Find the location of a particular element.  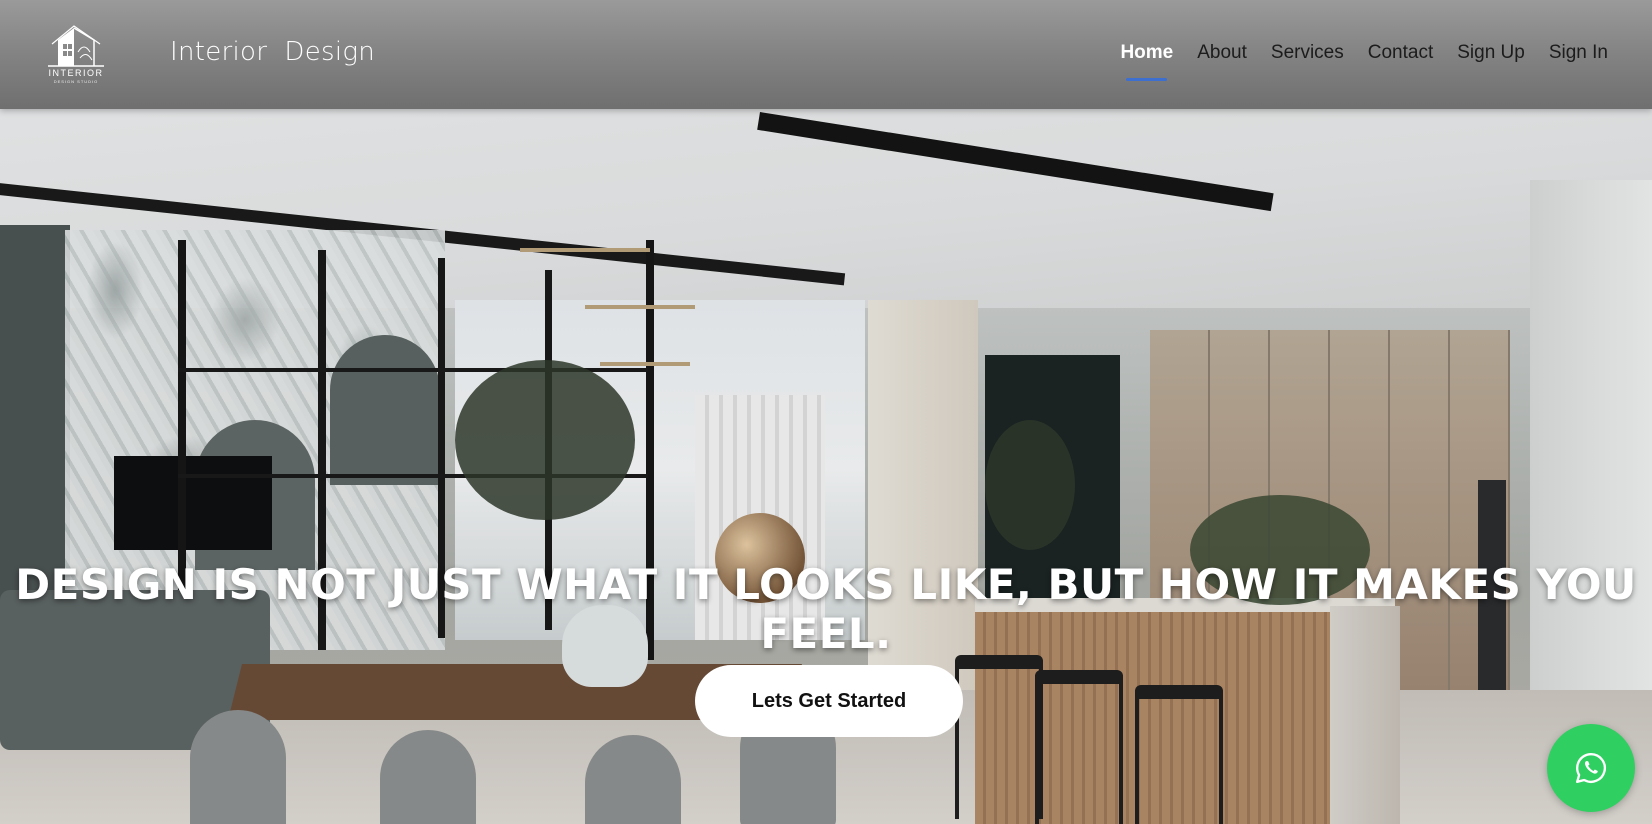

brand-name: Interior Design is located at coordinates (273, 52).